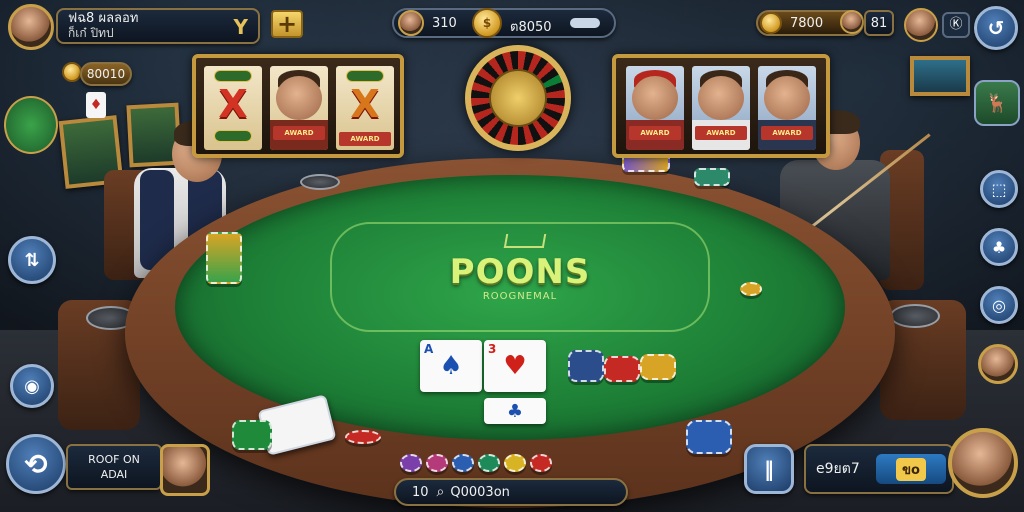 The height and width of the screenshot is (512, 1024). What do you see at coordinates (997, 103) in the screenshot?
I see `deer-icon: 🦌` at bounding box center [997, 103].